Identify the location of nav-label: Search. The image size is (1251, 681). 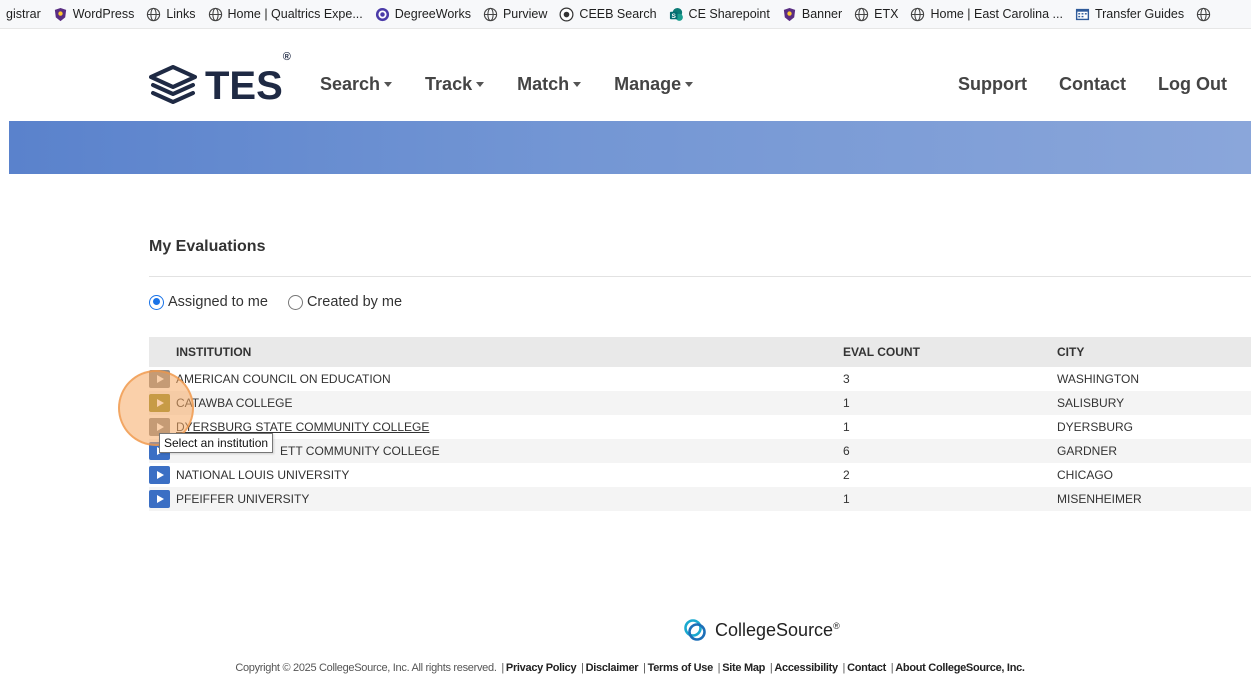
(350, 84).